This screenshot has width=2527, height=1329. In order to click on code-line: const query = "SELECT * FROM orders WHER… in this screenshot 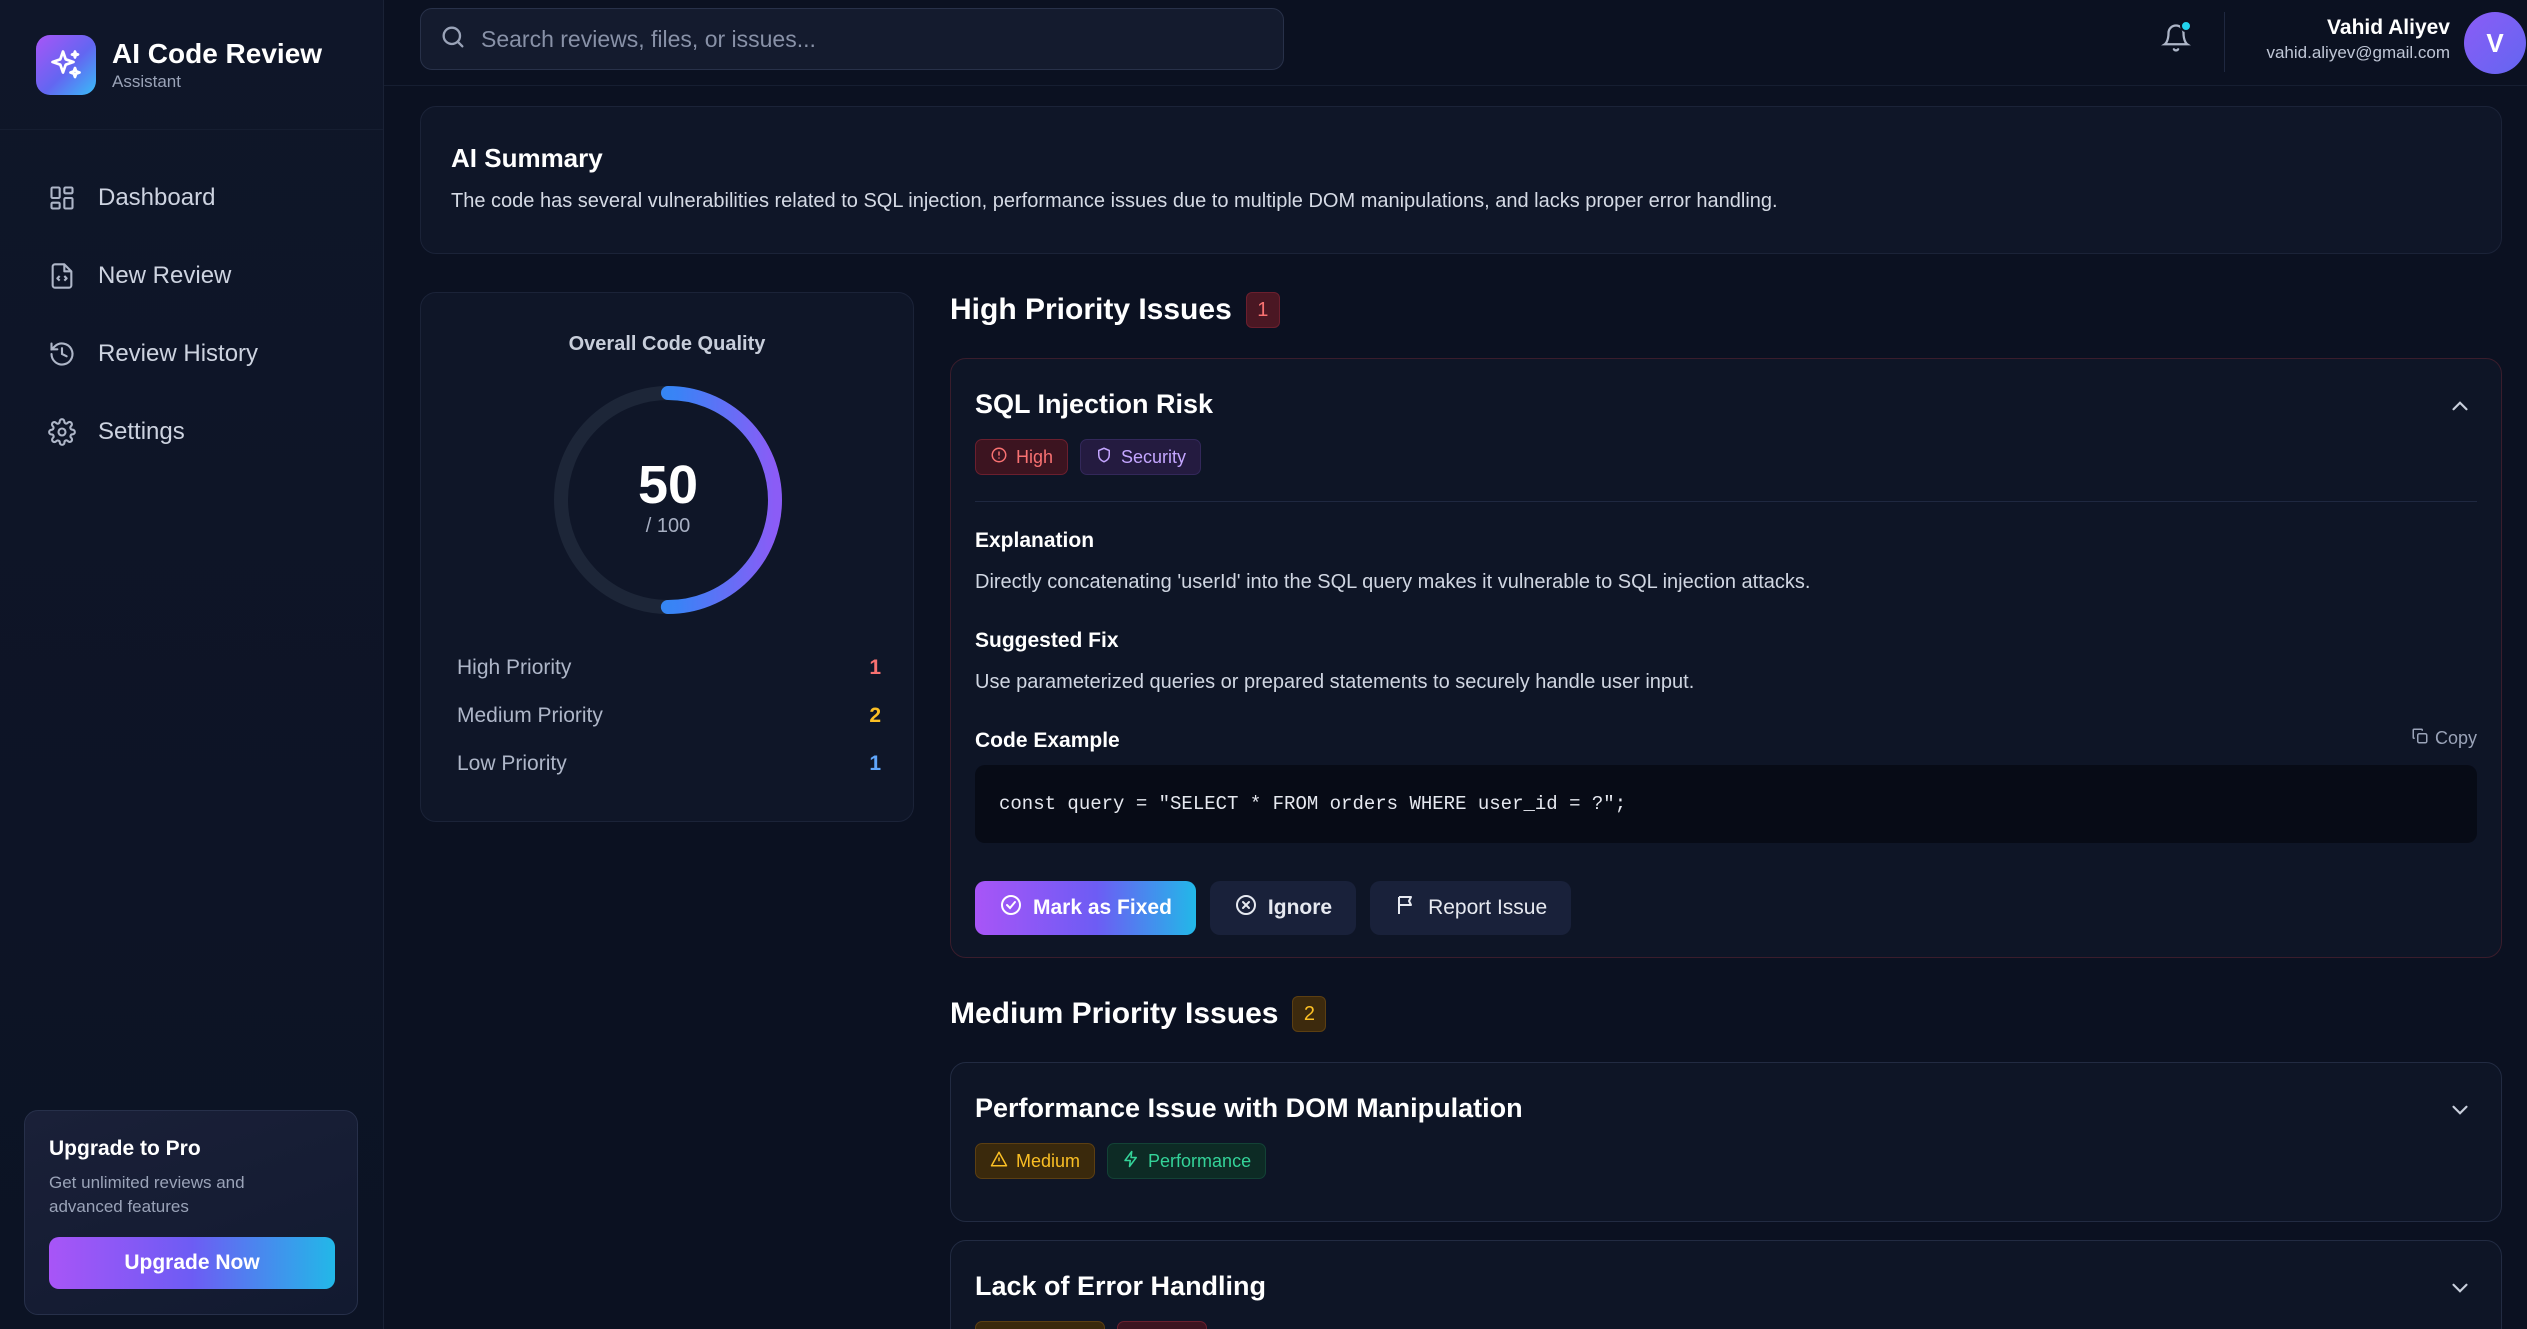, I will do `click(1313, 804)`.